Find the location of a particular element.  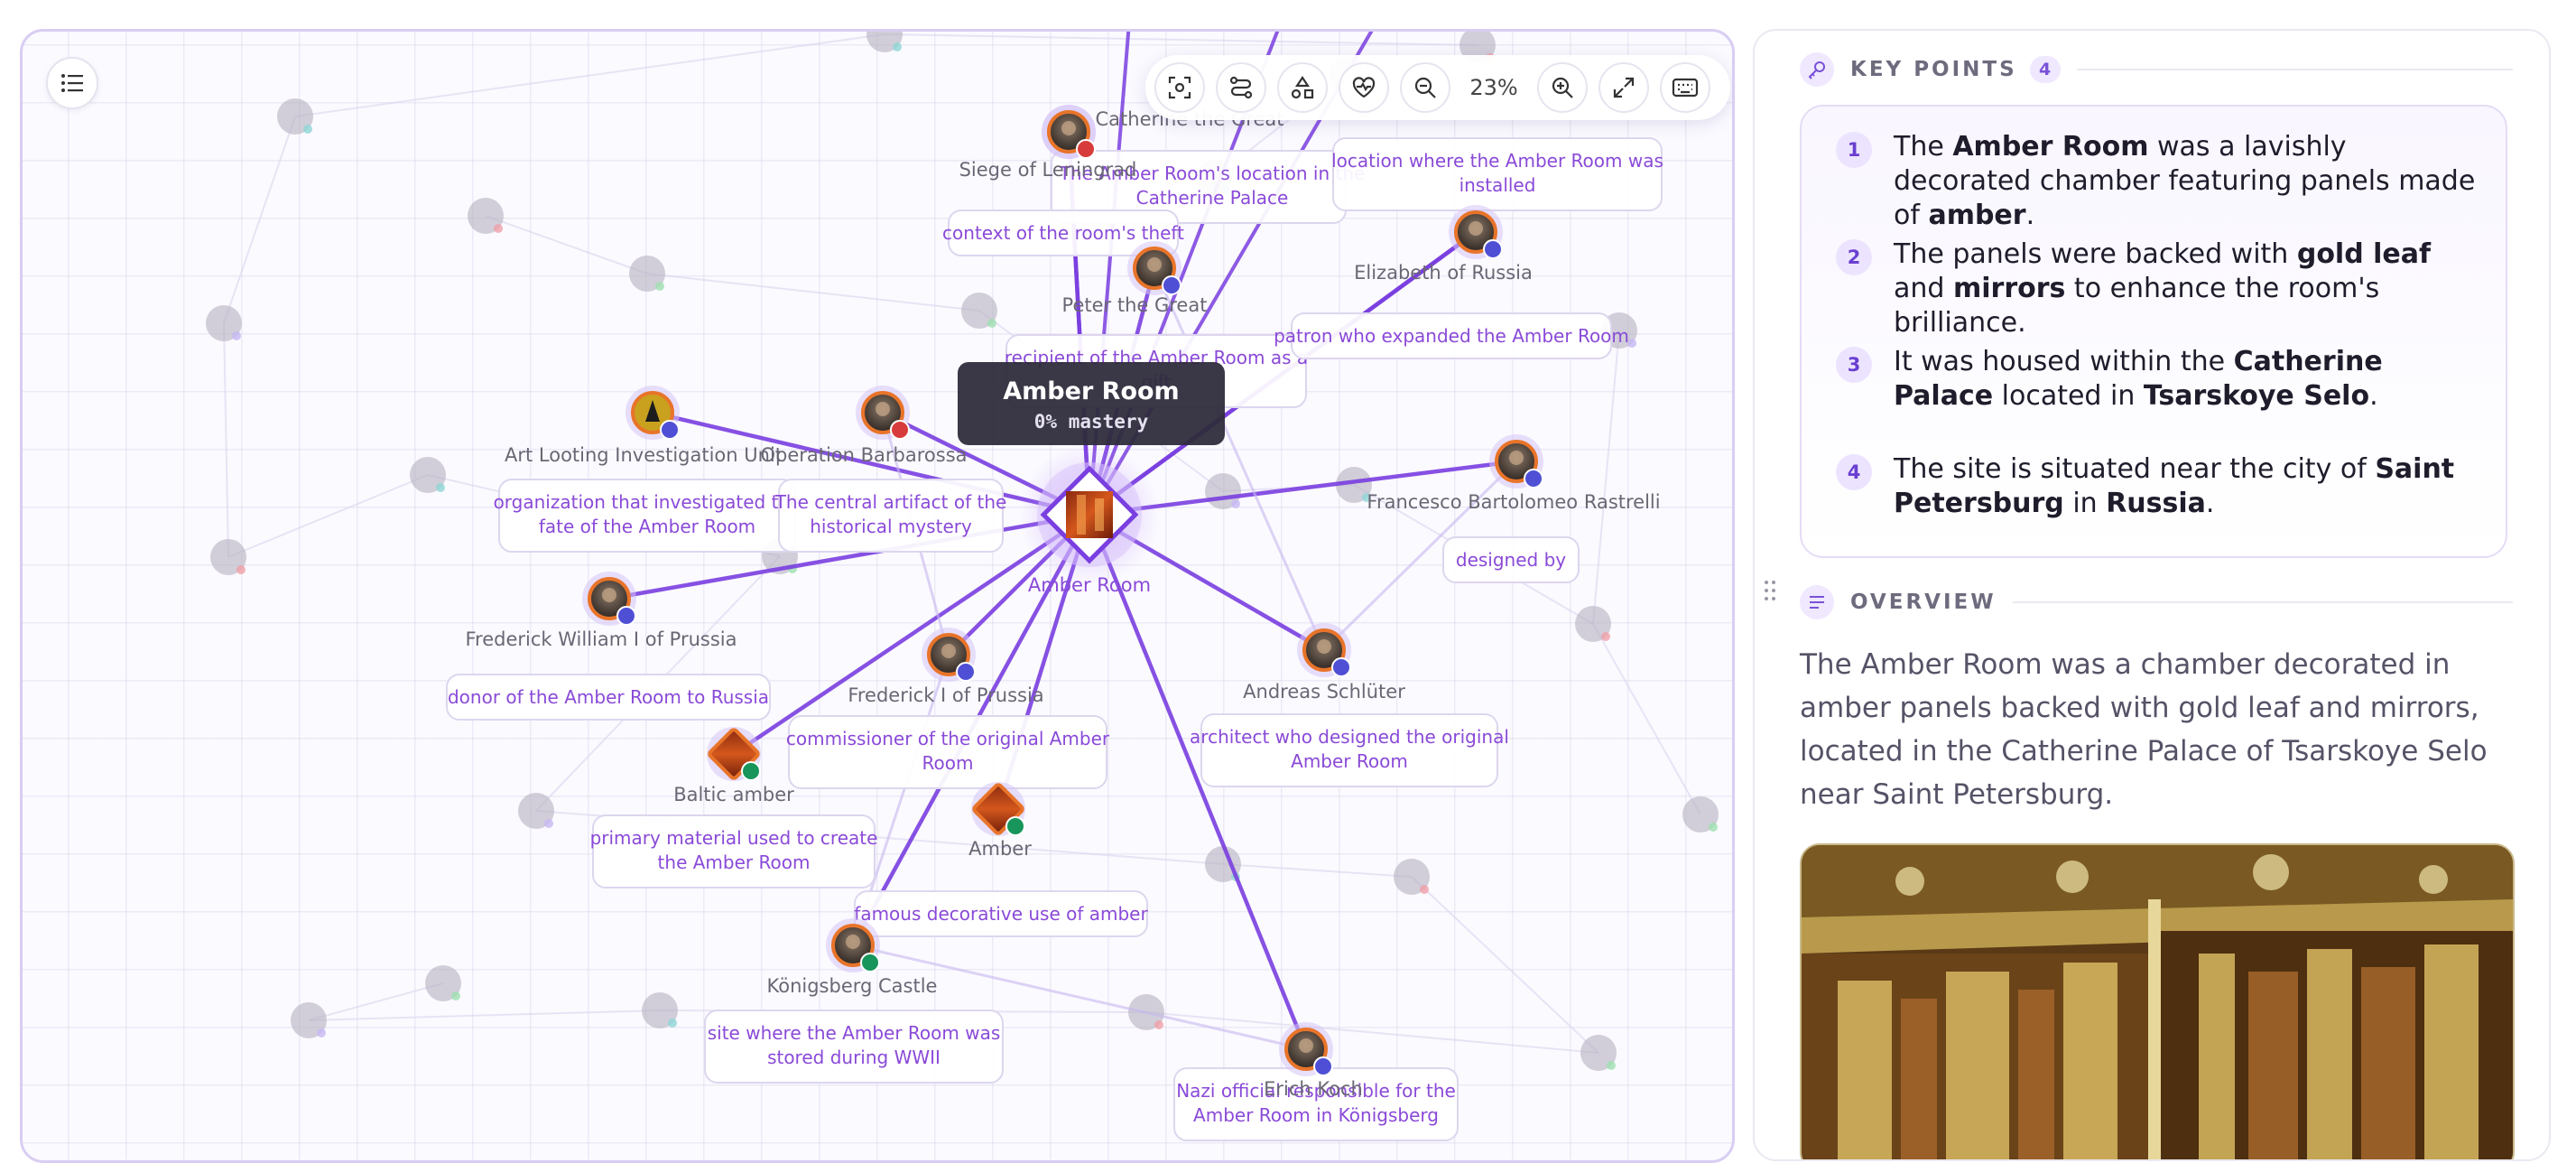

edge-label-text: patron who expanded the Amber Room is located at coordinates (1451, 336).